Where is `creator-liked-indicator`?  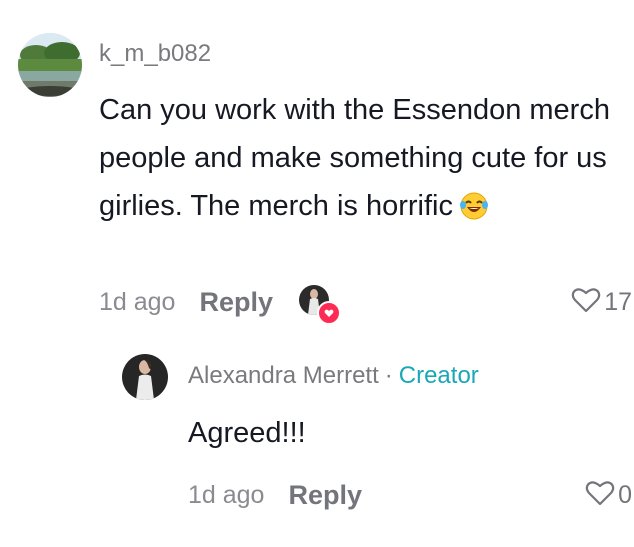 creator-liked-indicator is located at coordinates (320, 305).